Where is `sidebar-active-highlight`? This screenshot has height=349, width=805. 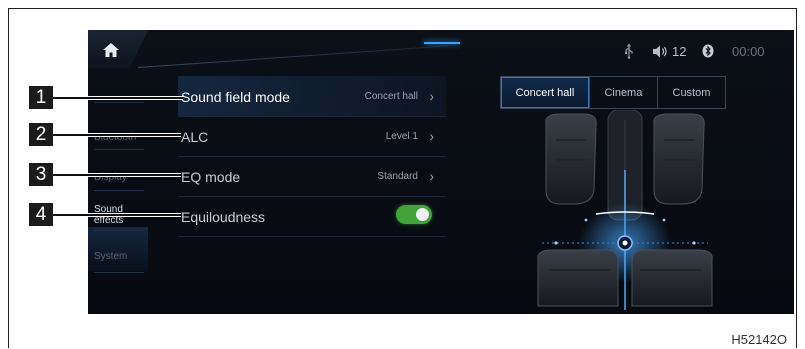
sidebar-active-highlight is located at coordinates (118, 249).